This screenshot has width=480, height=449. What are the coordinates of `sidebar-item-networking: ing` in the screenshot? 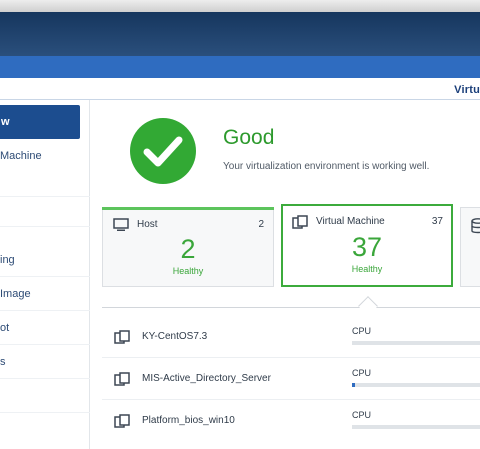 It's located at (45, 260).